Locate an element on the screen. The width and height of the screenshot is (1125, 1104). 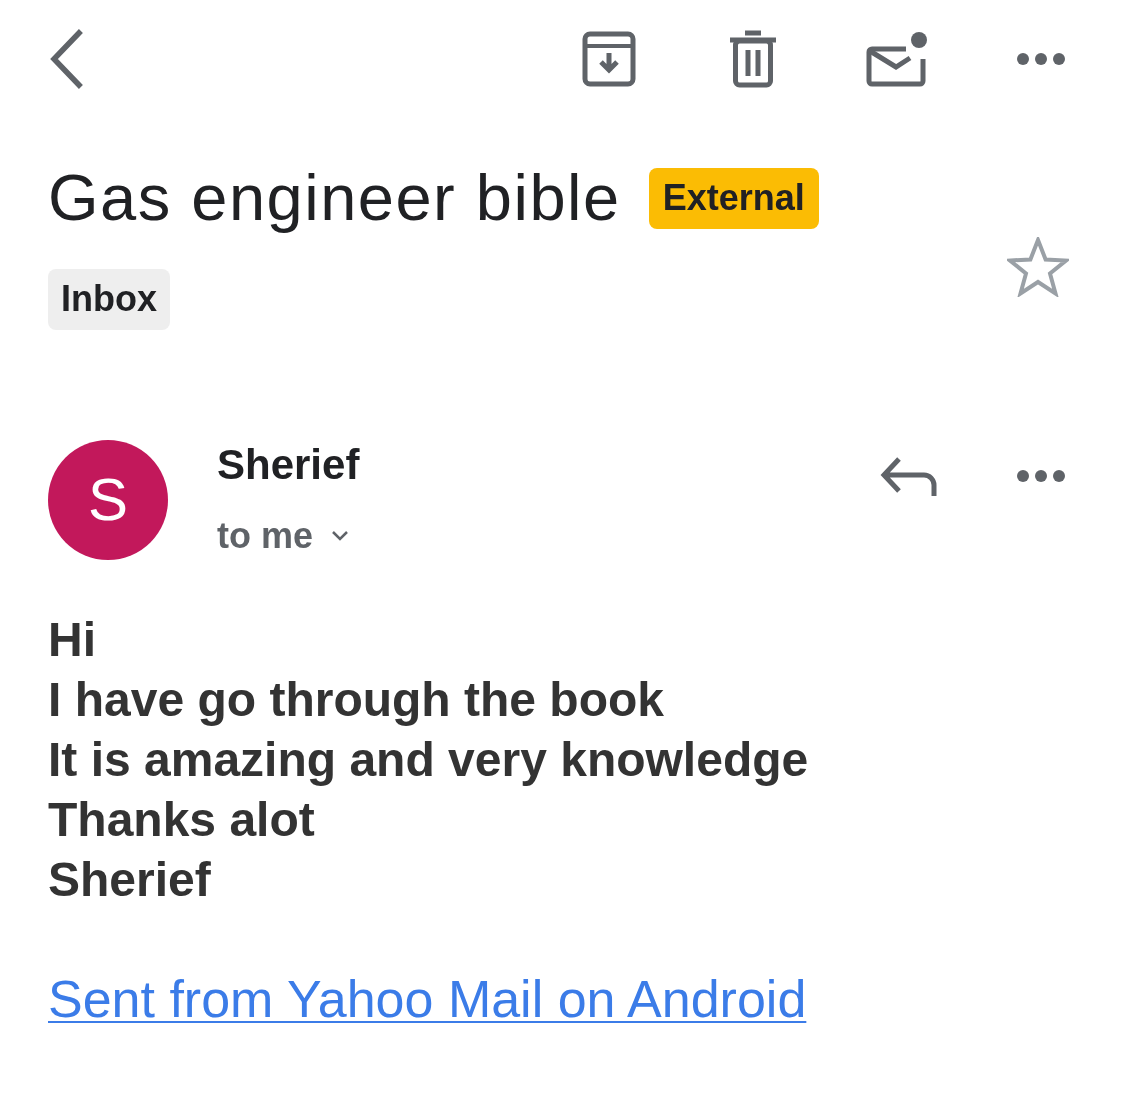
star-icon is located at coordinates (1038, 267).